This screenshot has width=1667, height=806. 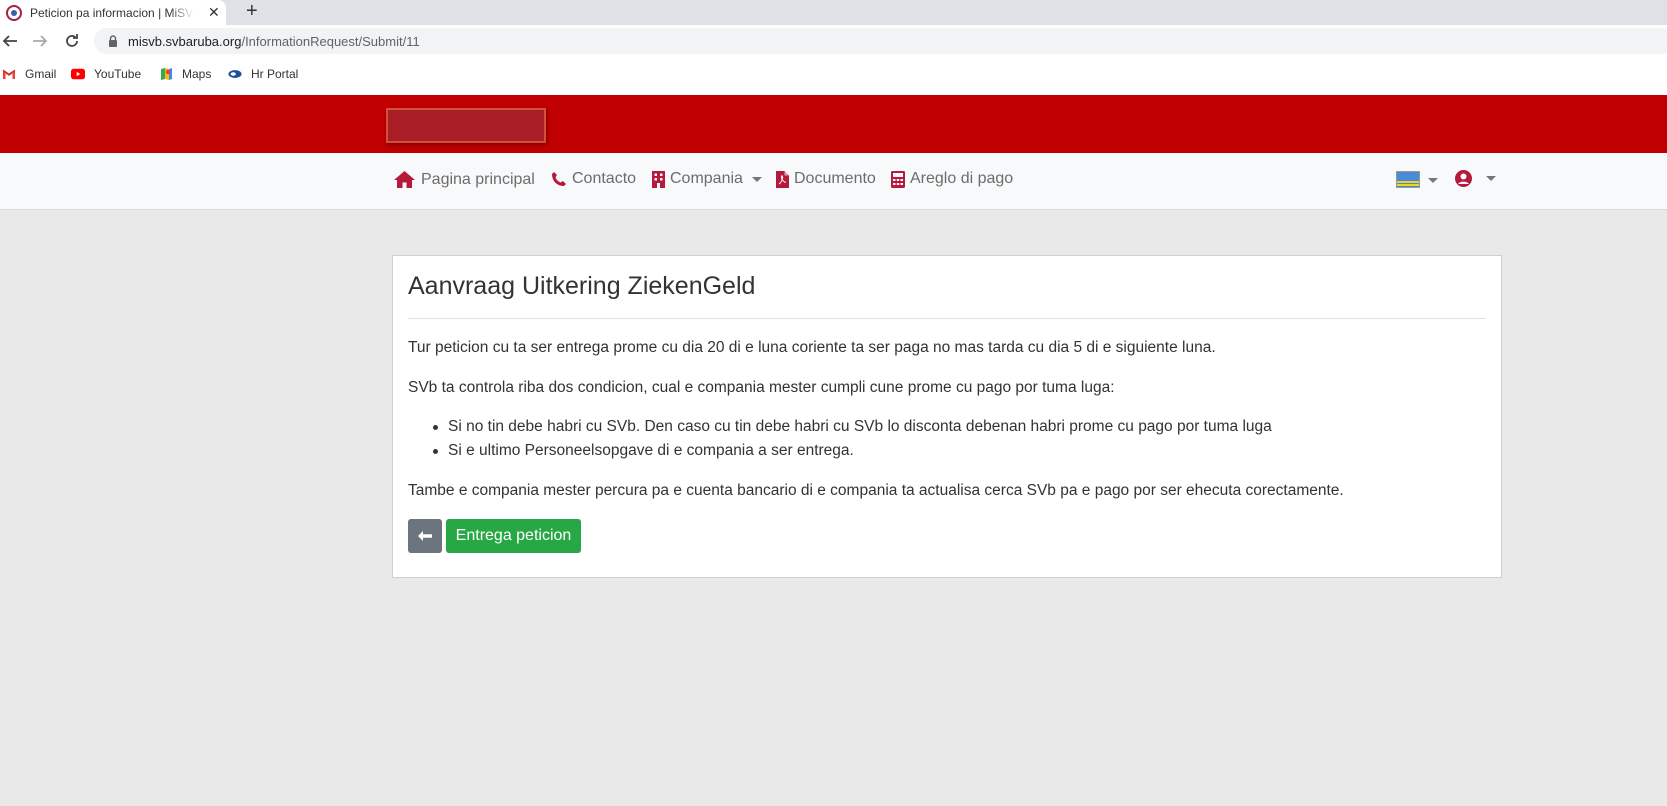 What do you see at coordinates (10, 41) in the screenshot?
I see `back-arrow-icon` at bounding box center [10, 41].